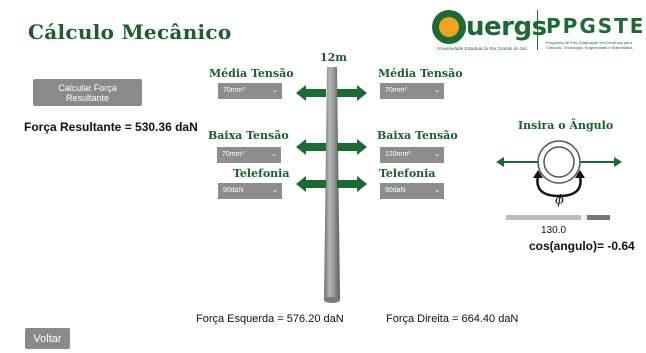 The image size is (646, 353). What do you see at coordinates (412, 191) in the screenshot?
I see `right-telefonia-select: 90daN ⌄` at bounding box center [412, 191].